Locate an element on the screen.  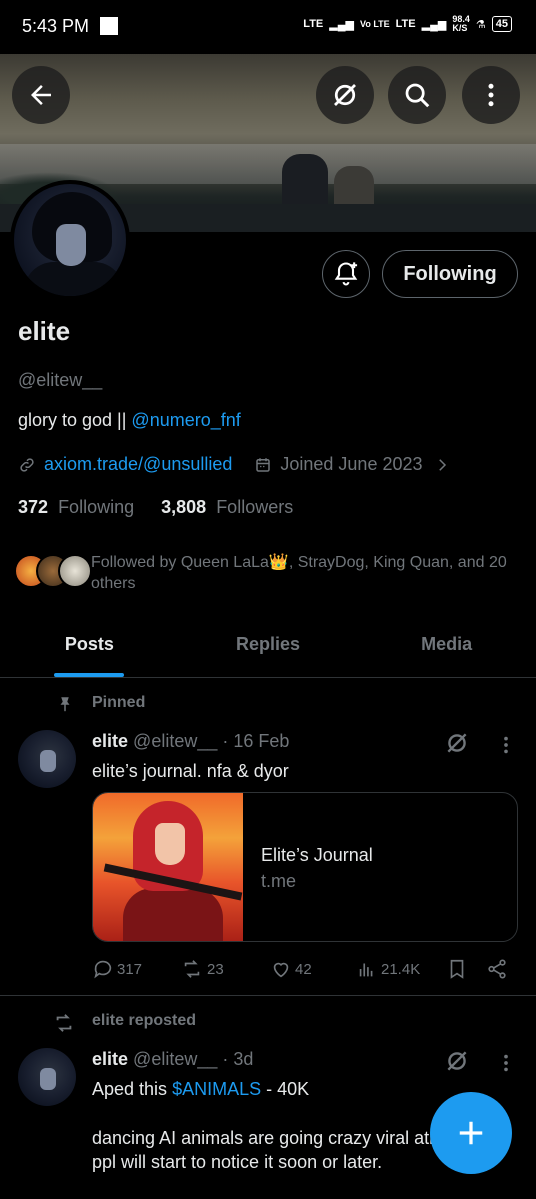
post-time: · 16 Feb is located at coordinates (256, 741).